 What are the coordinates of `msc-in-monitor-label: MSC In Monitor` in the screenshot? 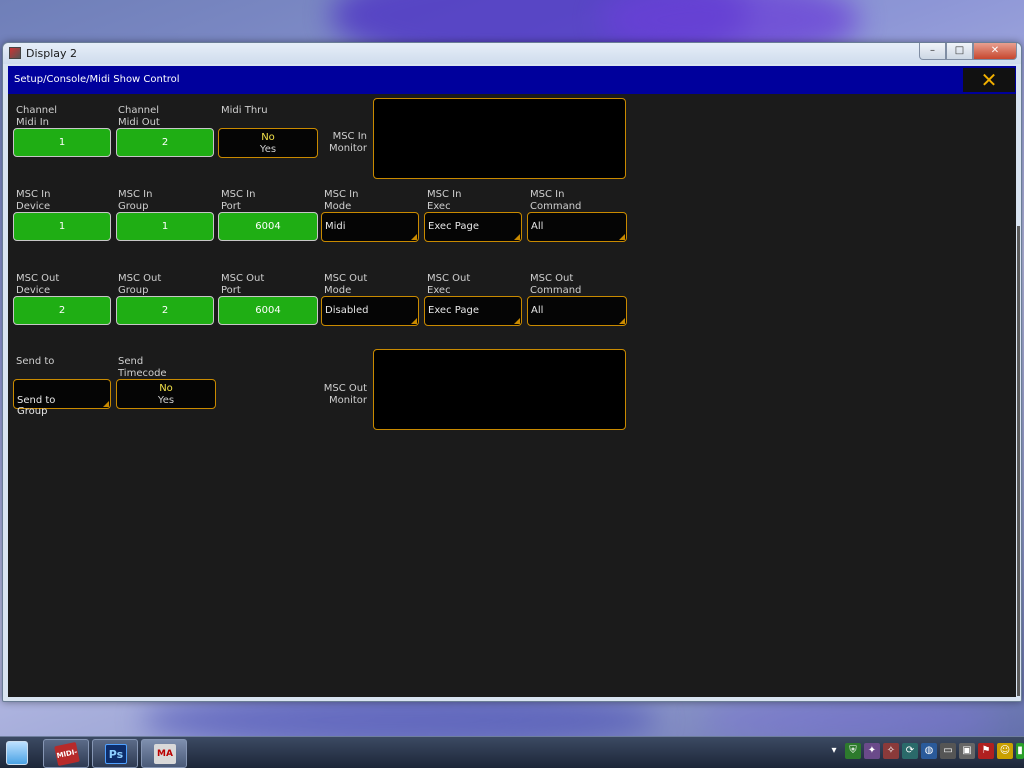 It's located at (347, 142).